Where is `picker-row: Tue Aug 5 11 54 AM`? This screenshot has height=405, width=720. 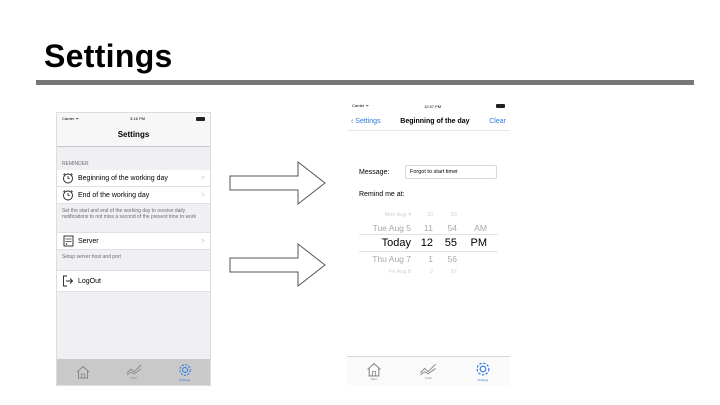 picker-row: Tue Aug 5 11 54 AM is located at coordinates (428, 227).